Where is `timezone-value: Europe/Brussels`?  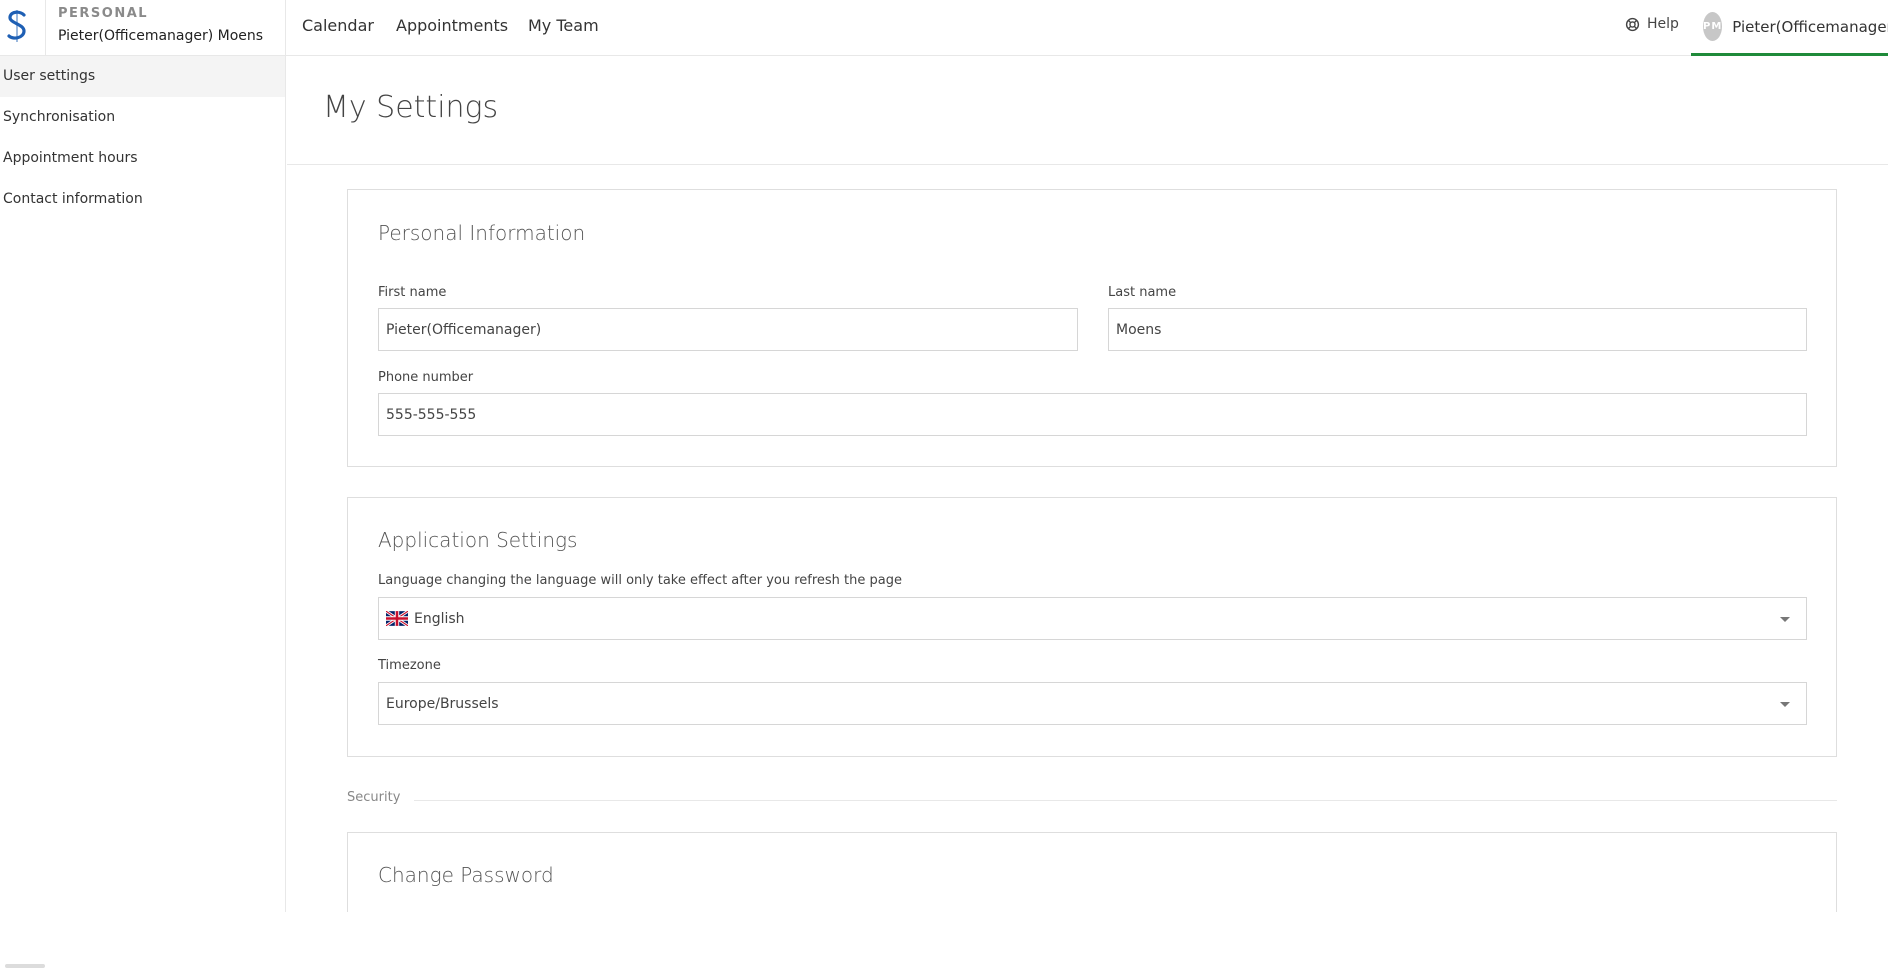
timezone-value: Europe/Brussels is located at coordinates (442, 703).